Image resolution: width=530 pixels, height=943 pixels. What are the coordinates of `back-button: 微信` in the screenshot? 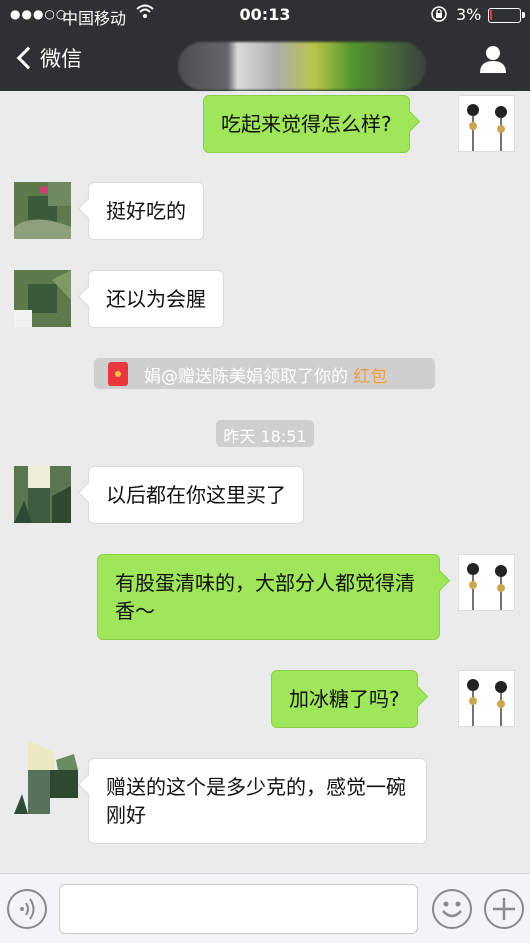 It's located at (48, 58).